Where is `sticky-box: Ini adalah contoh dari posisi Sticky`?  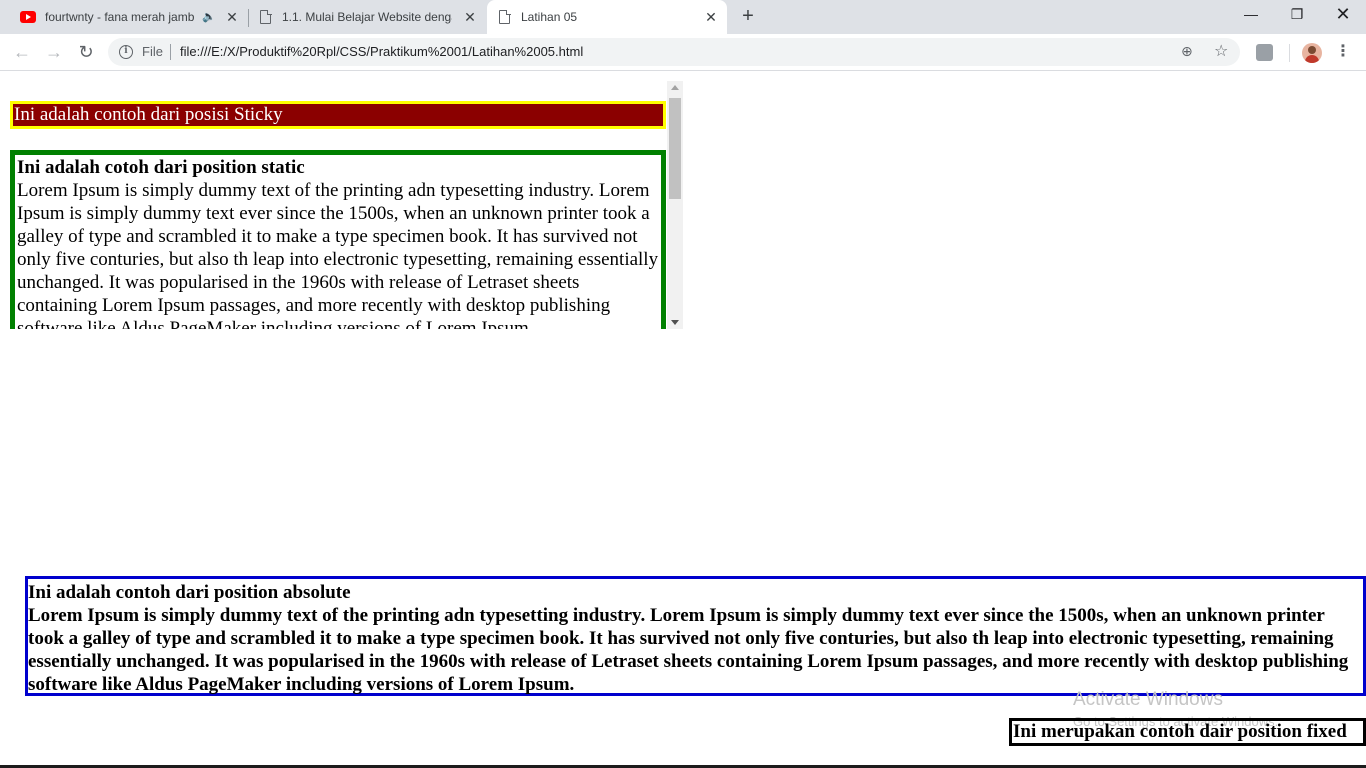
sticky-box: Ini adalah contoh dari posisi Sticky is located at coordinates (338, 115).